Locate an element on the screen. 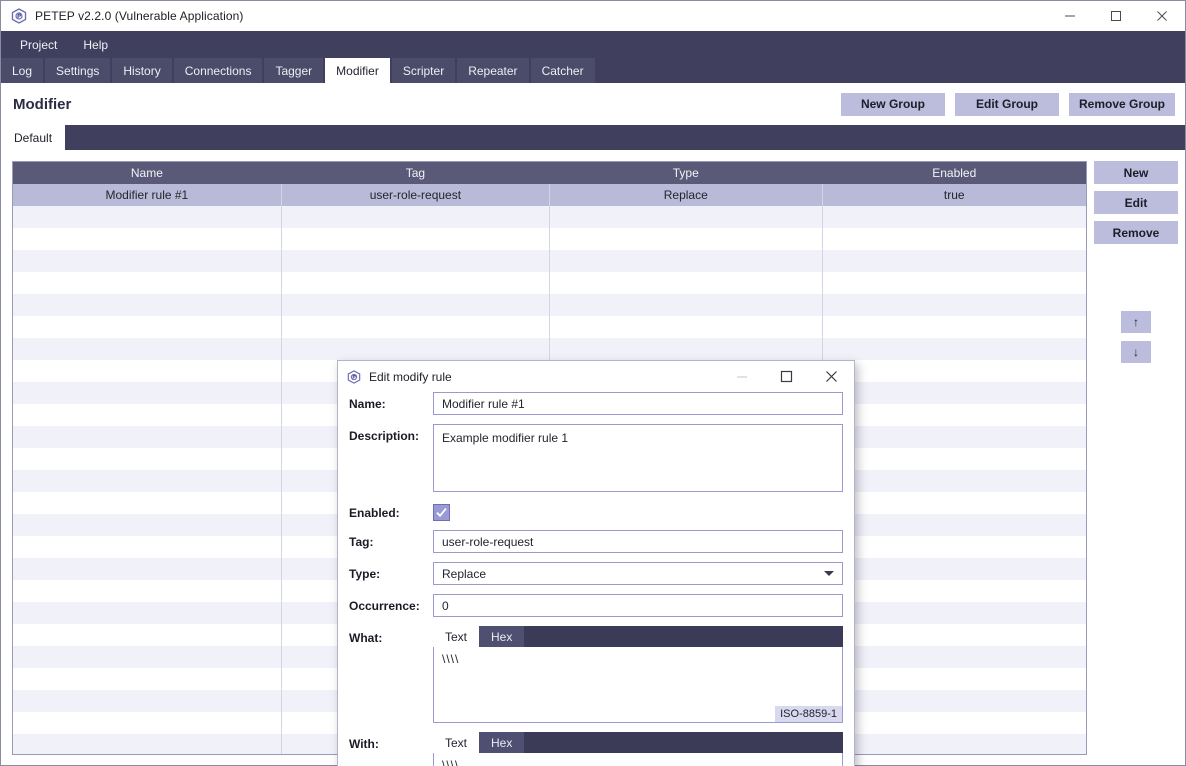 Image resolution: width=1186 pixels, height=766 pixels. cell-type: Replace is located at coordinates (686, 195).